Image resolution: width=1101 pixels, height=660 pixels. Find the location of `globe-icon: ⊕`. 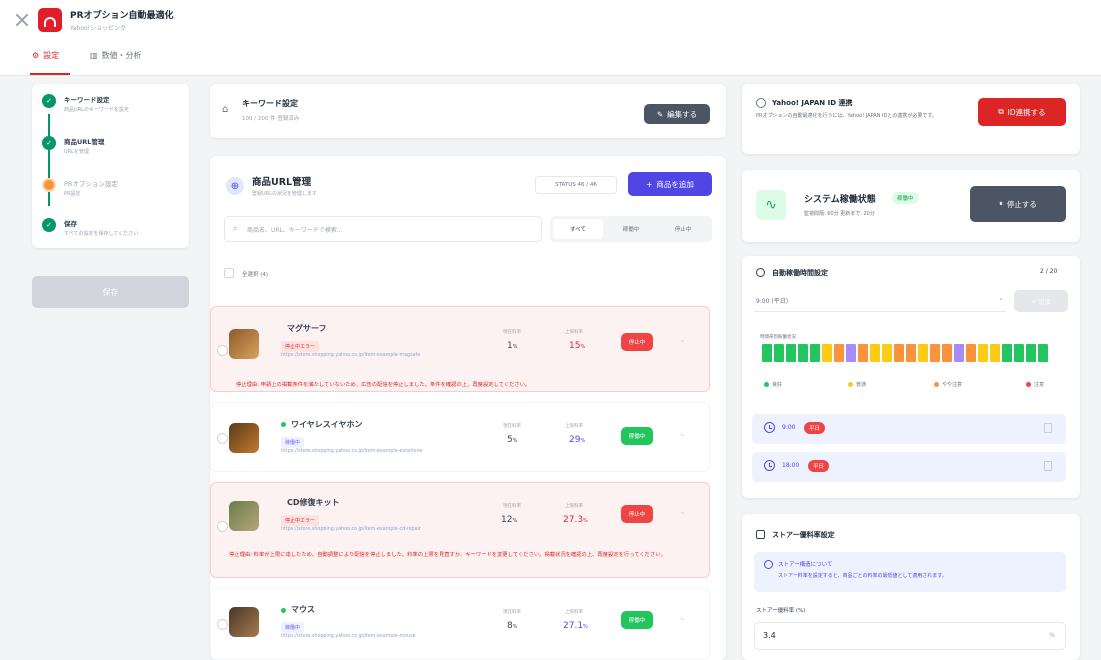

globe-icon: ⊕ is located at coordinates (235, 186).